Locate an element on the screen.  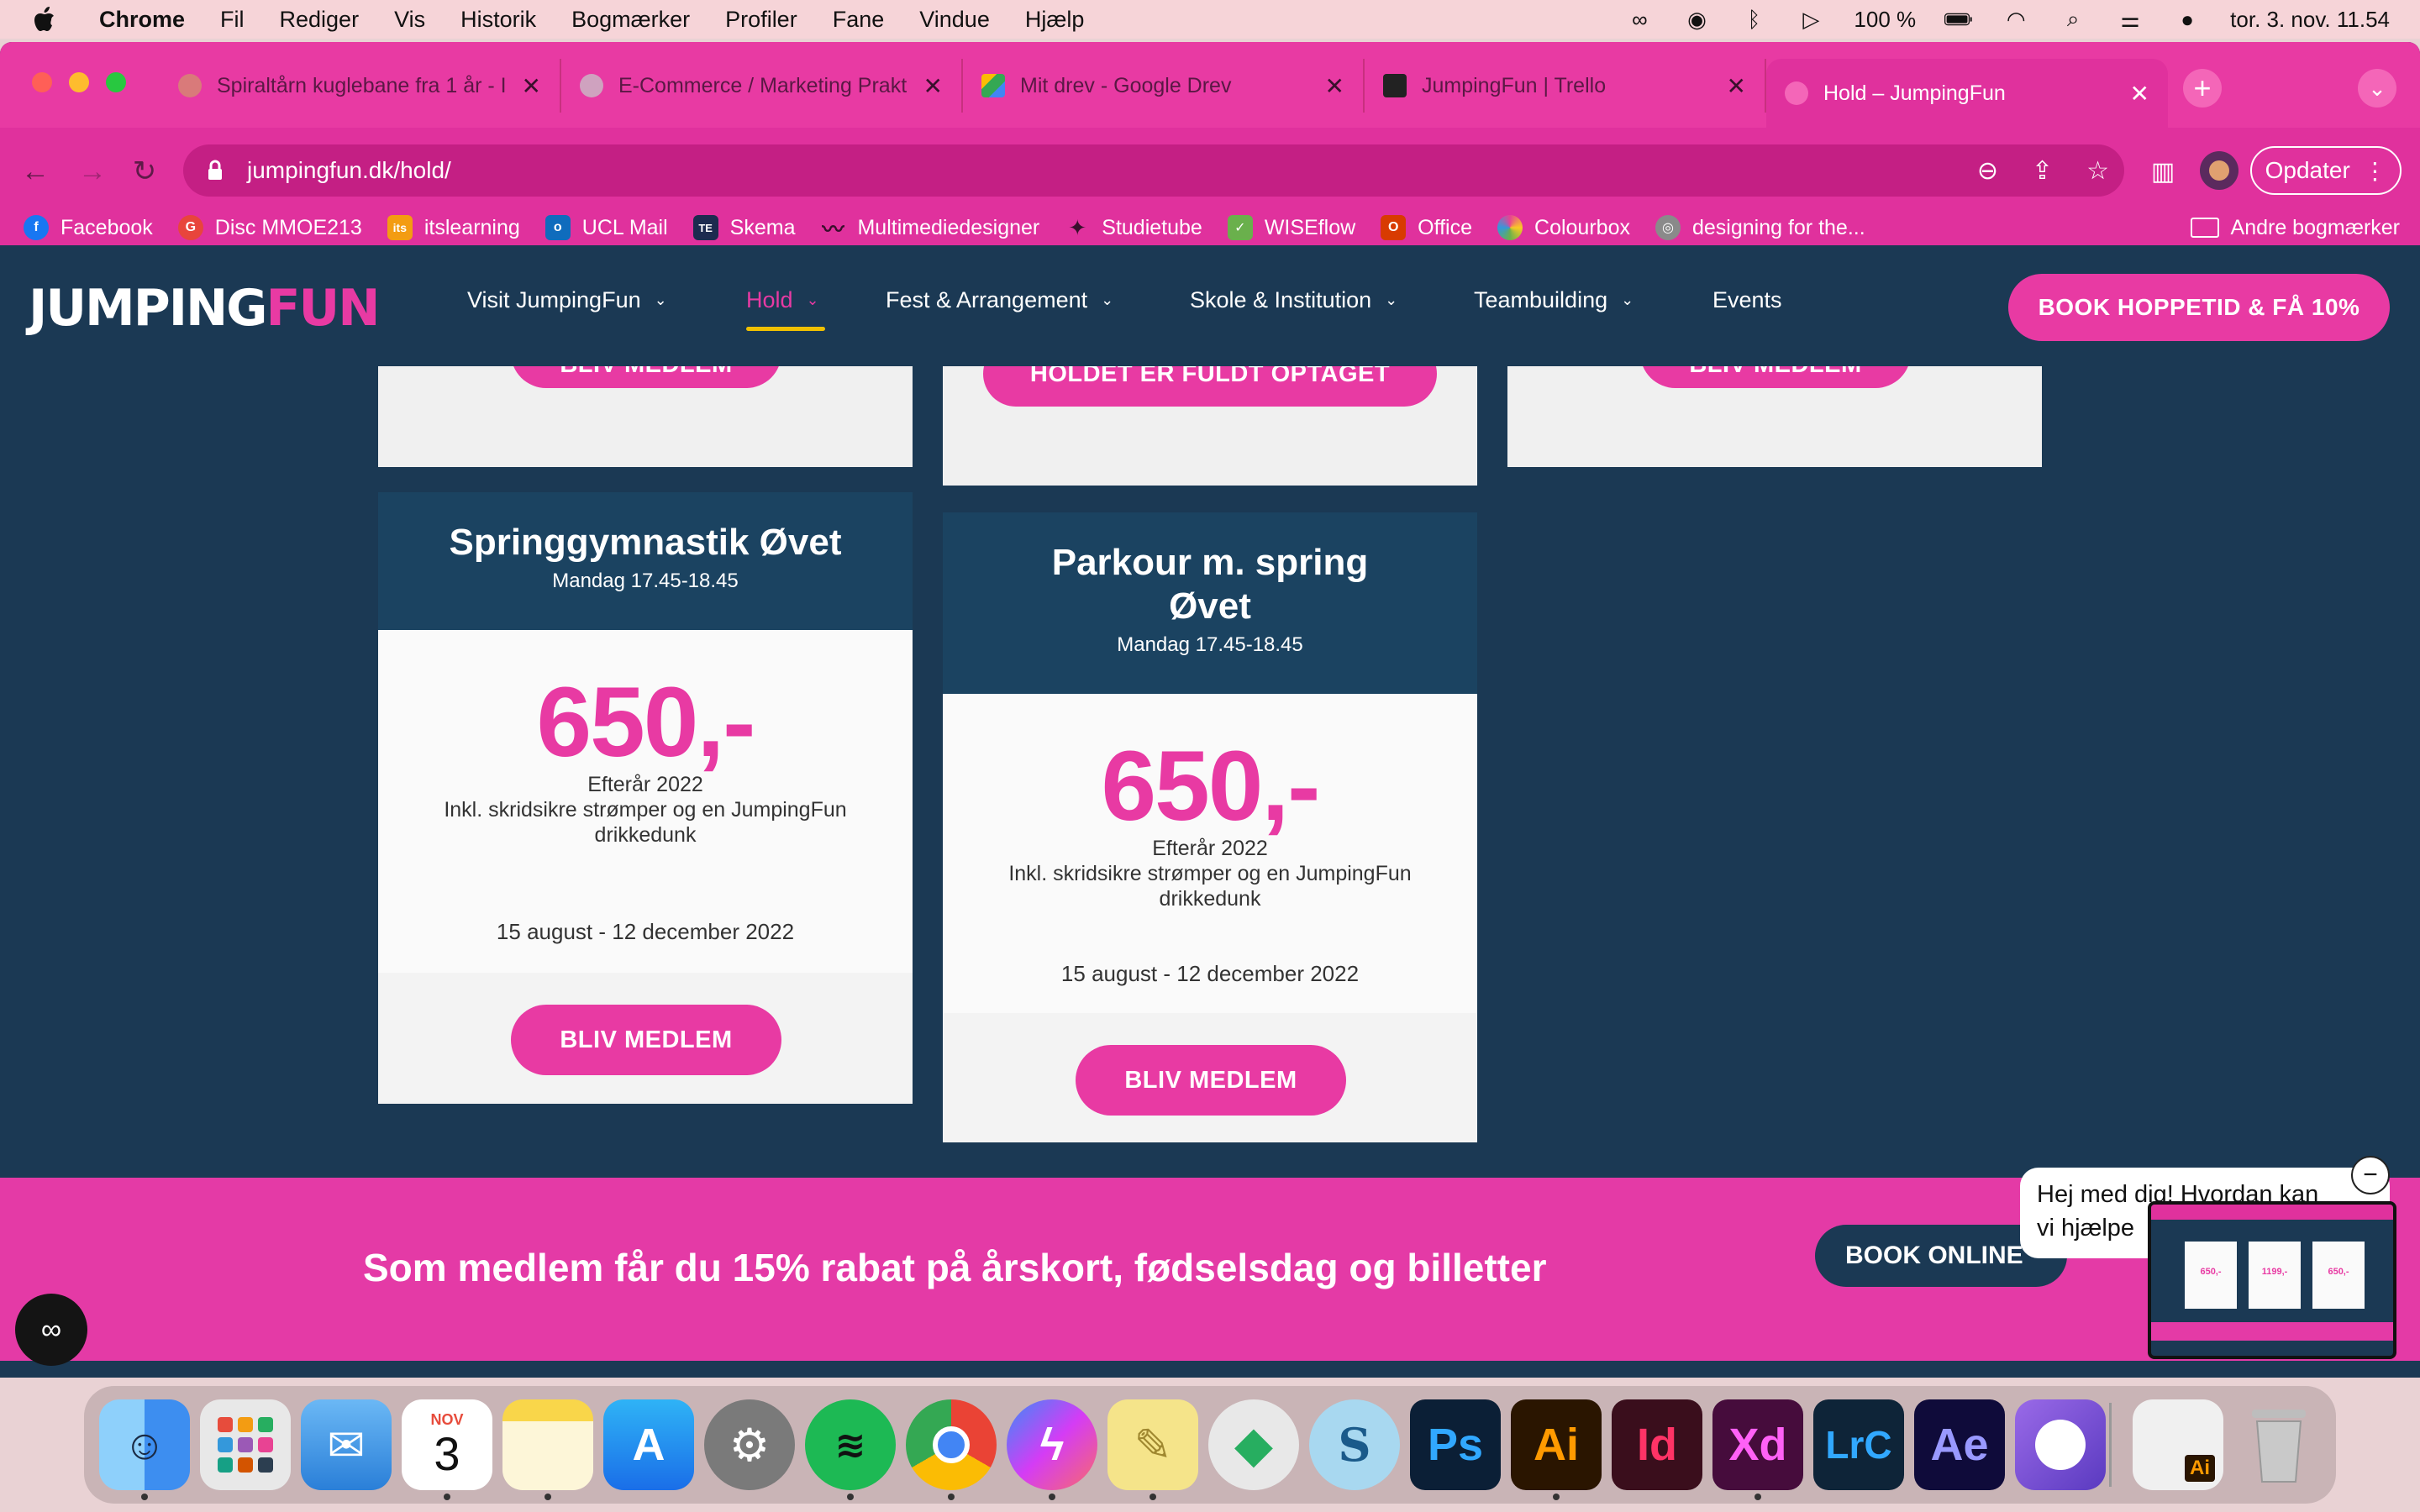
github-desktop-icon is located at coordinates (2060, 1444).